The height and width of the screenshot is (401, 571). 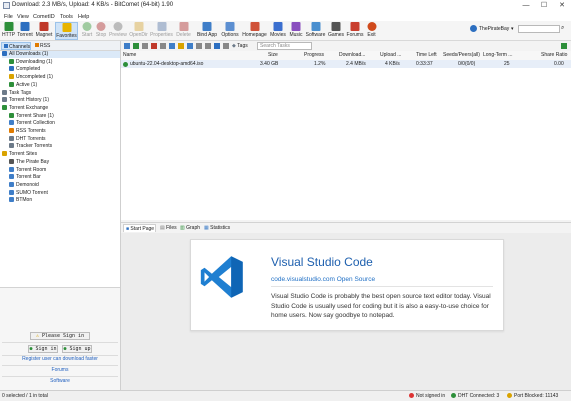 I want to click on games-button: Games, so click(x=336, y=31).